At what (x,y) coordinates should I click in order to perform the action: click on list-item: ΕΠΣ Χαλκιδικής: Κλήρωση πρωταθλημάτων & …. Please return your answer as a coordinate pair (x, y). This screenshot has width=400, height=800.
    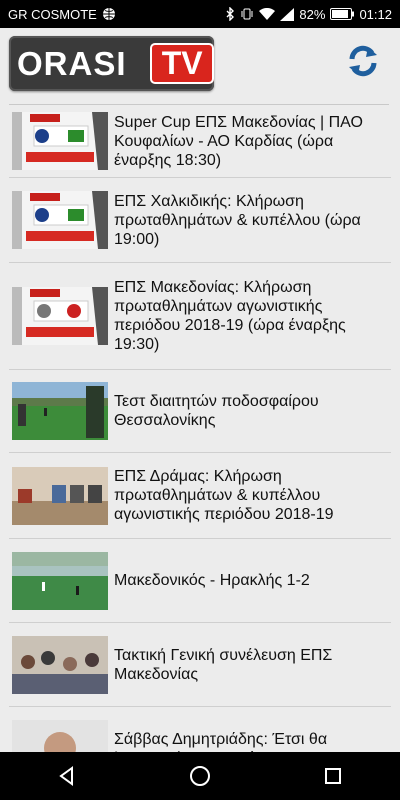
    Looking at the image, I should click on (200, 220).